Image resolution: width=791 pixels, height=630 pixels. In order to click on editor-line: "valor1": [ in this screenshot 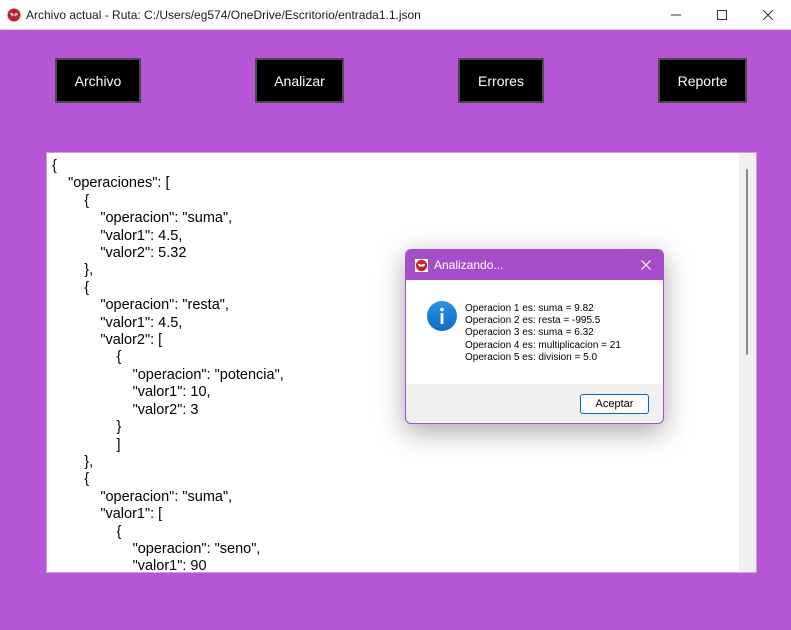, I will do `click(107, 514)`.